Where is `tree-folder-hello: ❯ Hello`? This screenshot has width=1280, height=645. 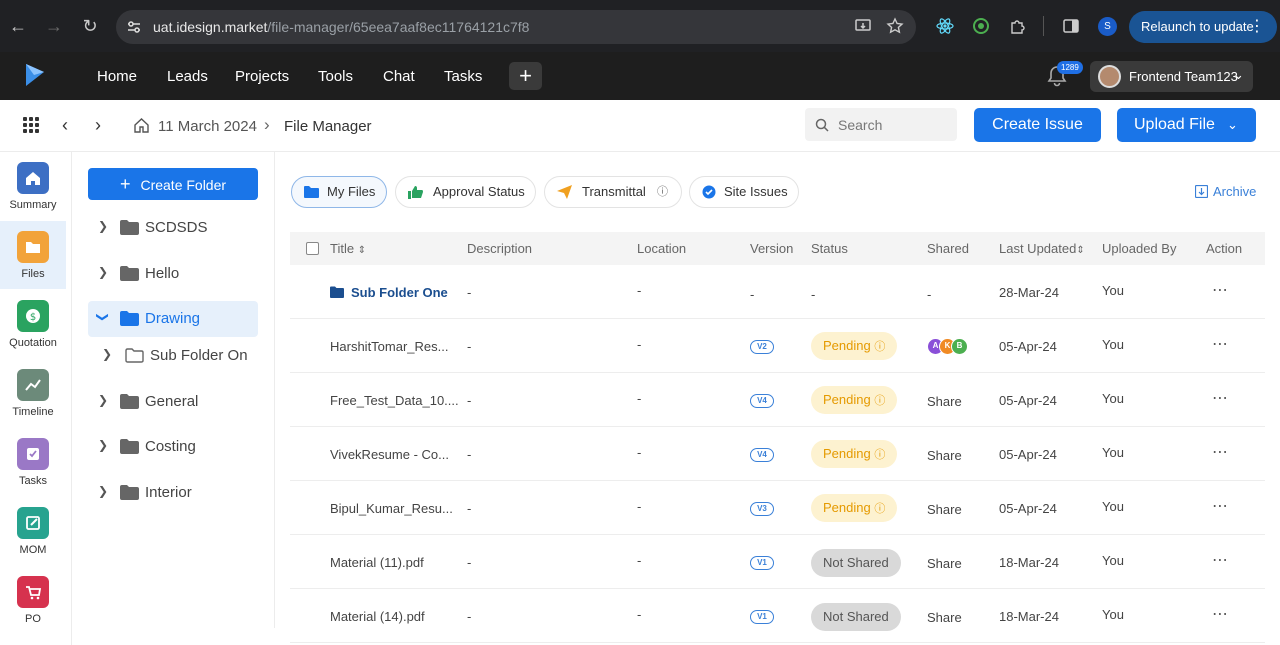
tree-folder-hello: ❯ Hello is located at coordinates (173, 274).